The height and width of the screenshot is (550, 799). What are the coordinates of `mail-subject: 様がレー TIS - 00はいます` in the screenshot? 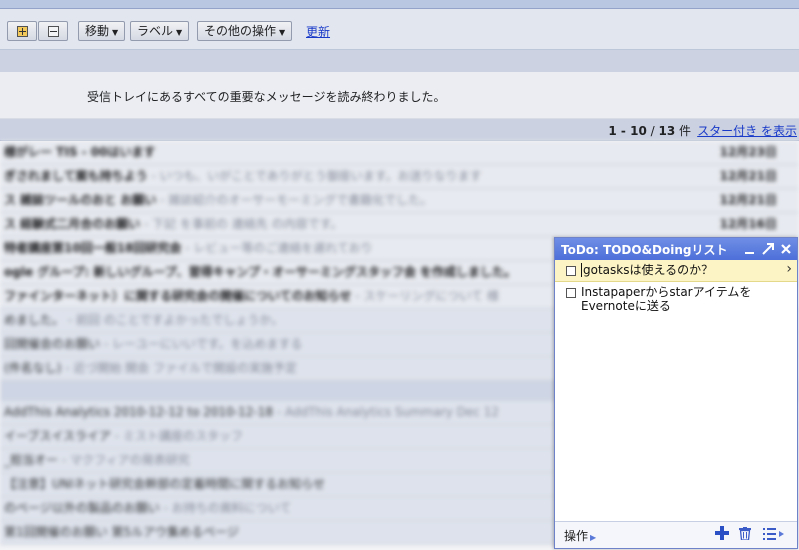 It's located at (80, 152).